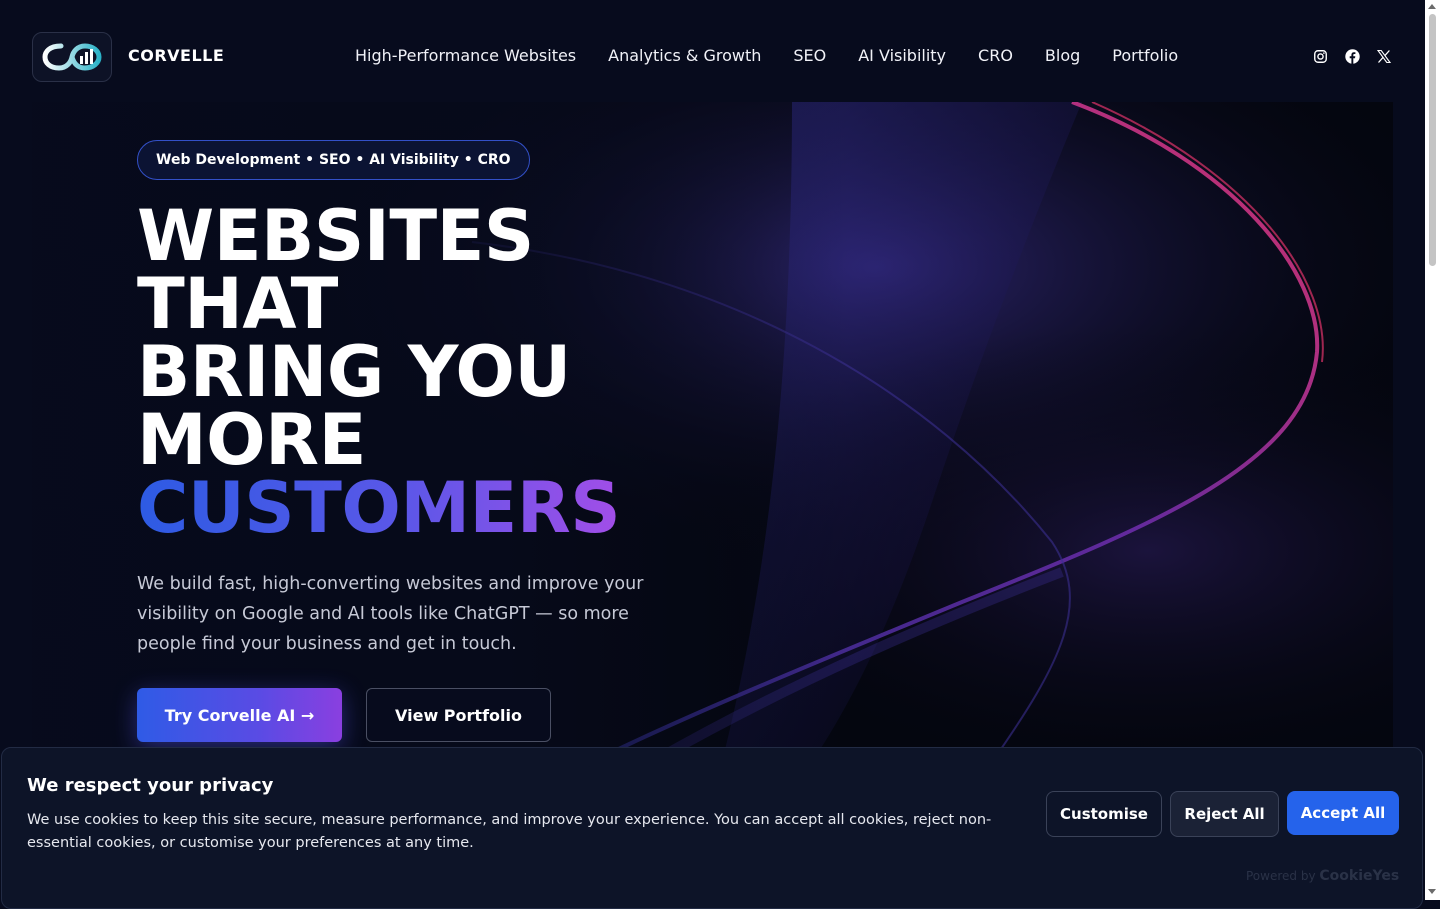 The image size is (1440, 909). What do you see at coordinates (995, 55) in the screenshot?
I see `nav-item-cro: CRO` at bounding box center [995, 55].